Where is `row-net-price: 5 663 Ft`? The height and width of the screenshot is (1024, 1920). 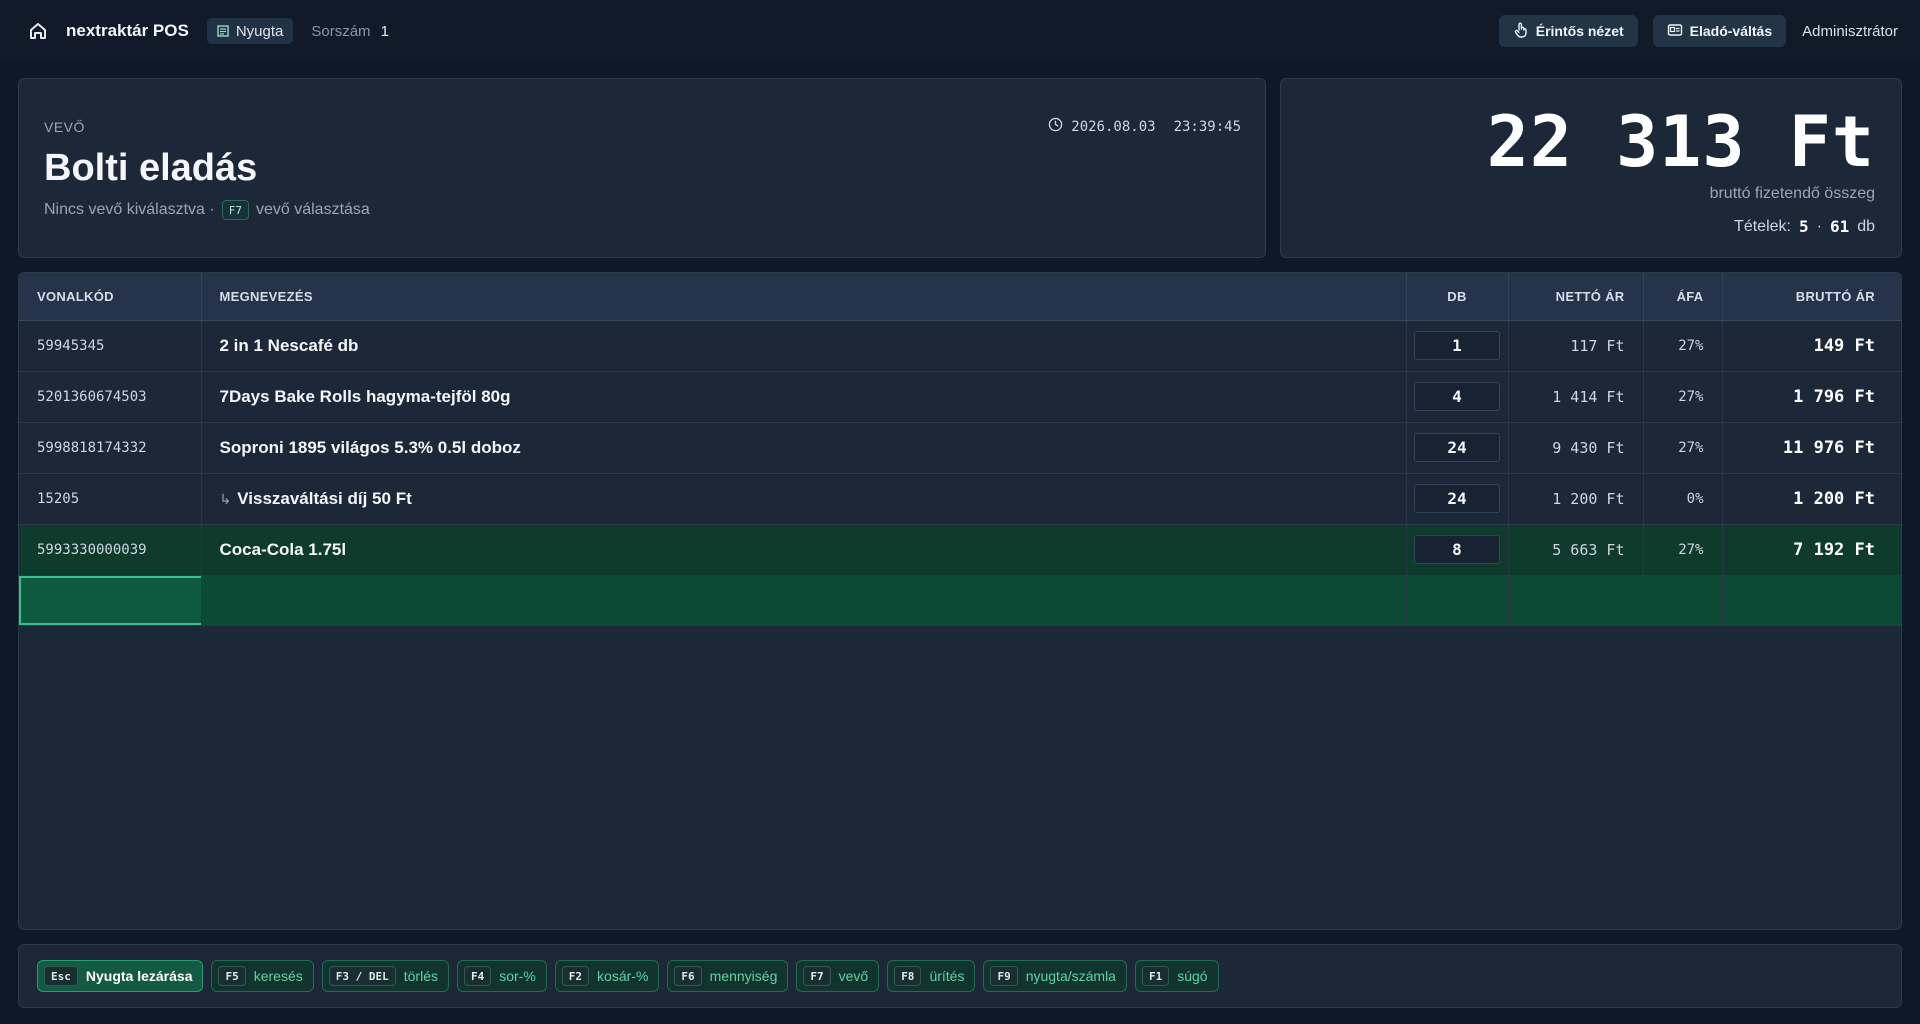 row-net-price: 5 663 Ft is located at coordinates (1576, 550).